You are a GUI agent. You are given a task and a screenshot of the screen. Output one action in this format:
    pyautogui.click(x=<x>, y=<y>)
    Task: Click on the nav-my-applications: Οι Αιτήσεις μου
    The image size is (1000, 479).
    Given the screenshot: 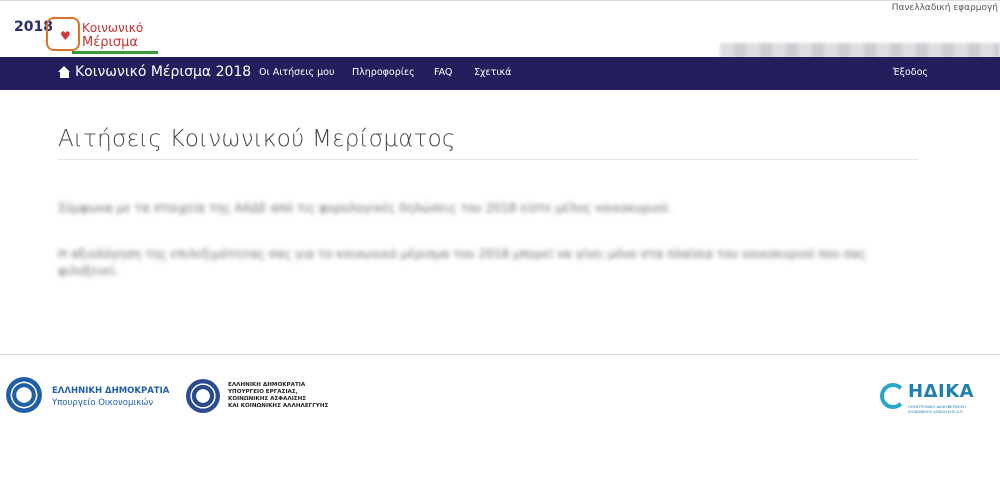 What is the action you would take?
    pyautogui.click(x=297, y=72)
    